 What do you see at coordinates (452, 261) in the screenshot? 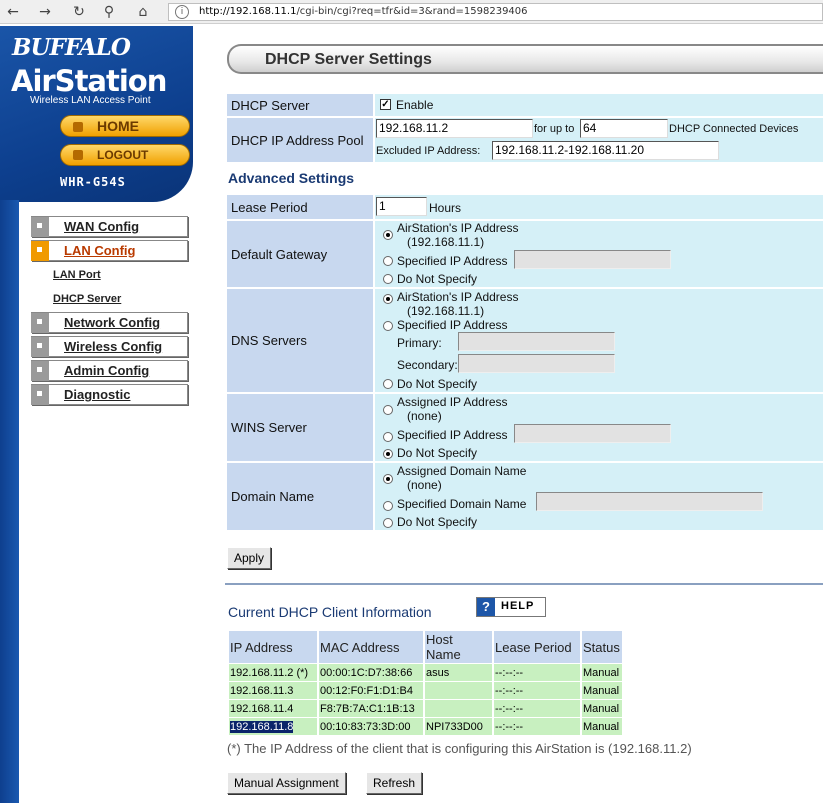
I see `gateway-opt2-label: Specified IP Address` at bounding box center [452, 261].